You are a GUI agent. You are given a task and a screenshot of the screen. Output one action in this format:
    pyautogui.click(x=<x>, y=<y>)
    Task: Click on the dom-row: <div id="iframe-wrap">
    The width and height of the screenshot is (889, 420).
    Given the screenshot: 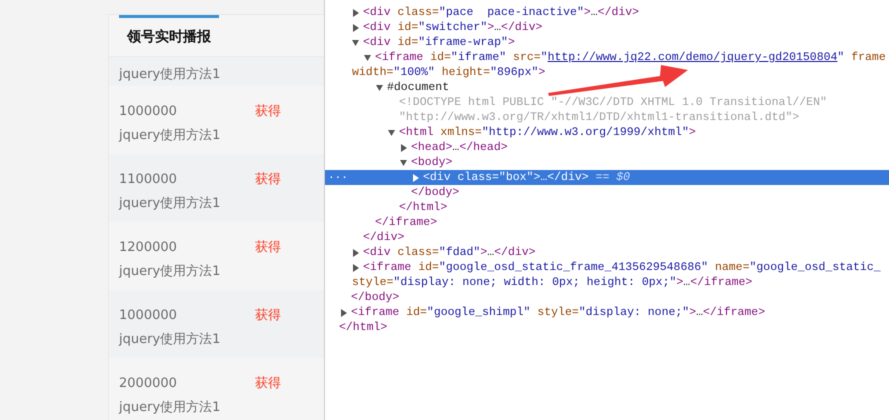 What is the action you would take?
    pyautogui.click(x=607, y=42)
    